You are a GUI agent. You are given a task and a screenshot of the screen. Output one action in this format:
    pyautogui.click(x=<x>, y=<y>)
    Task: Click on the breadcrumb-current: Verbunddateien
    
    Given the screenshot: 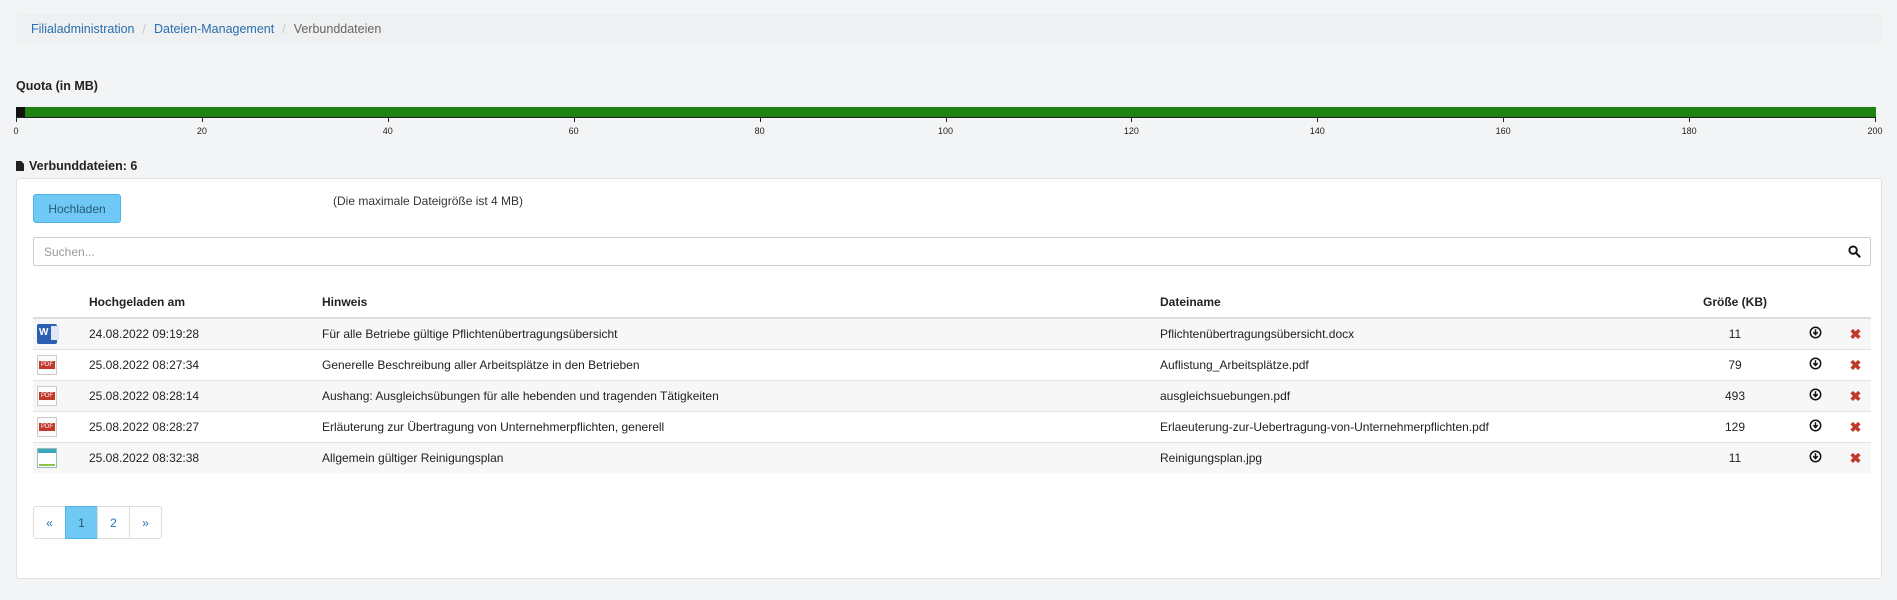 What is the action you would take?
    pyautogui.click(x=337, y=29)
    